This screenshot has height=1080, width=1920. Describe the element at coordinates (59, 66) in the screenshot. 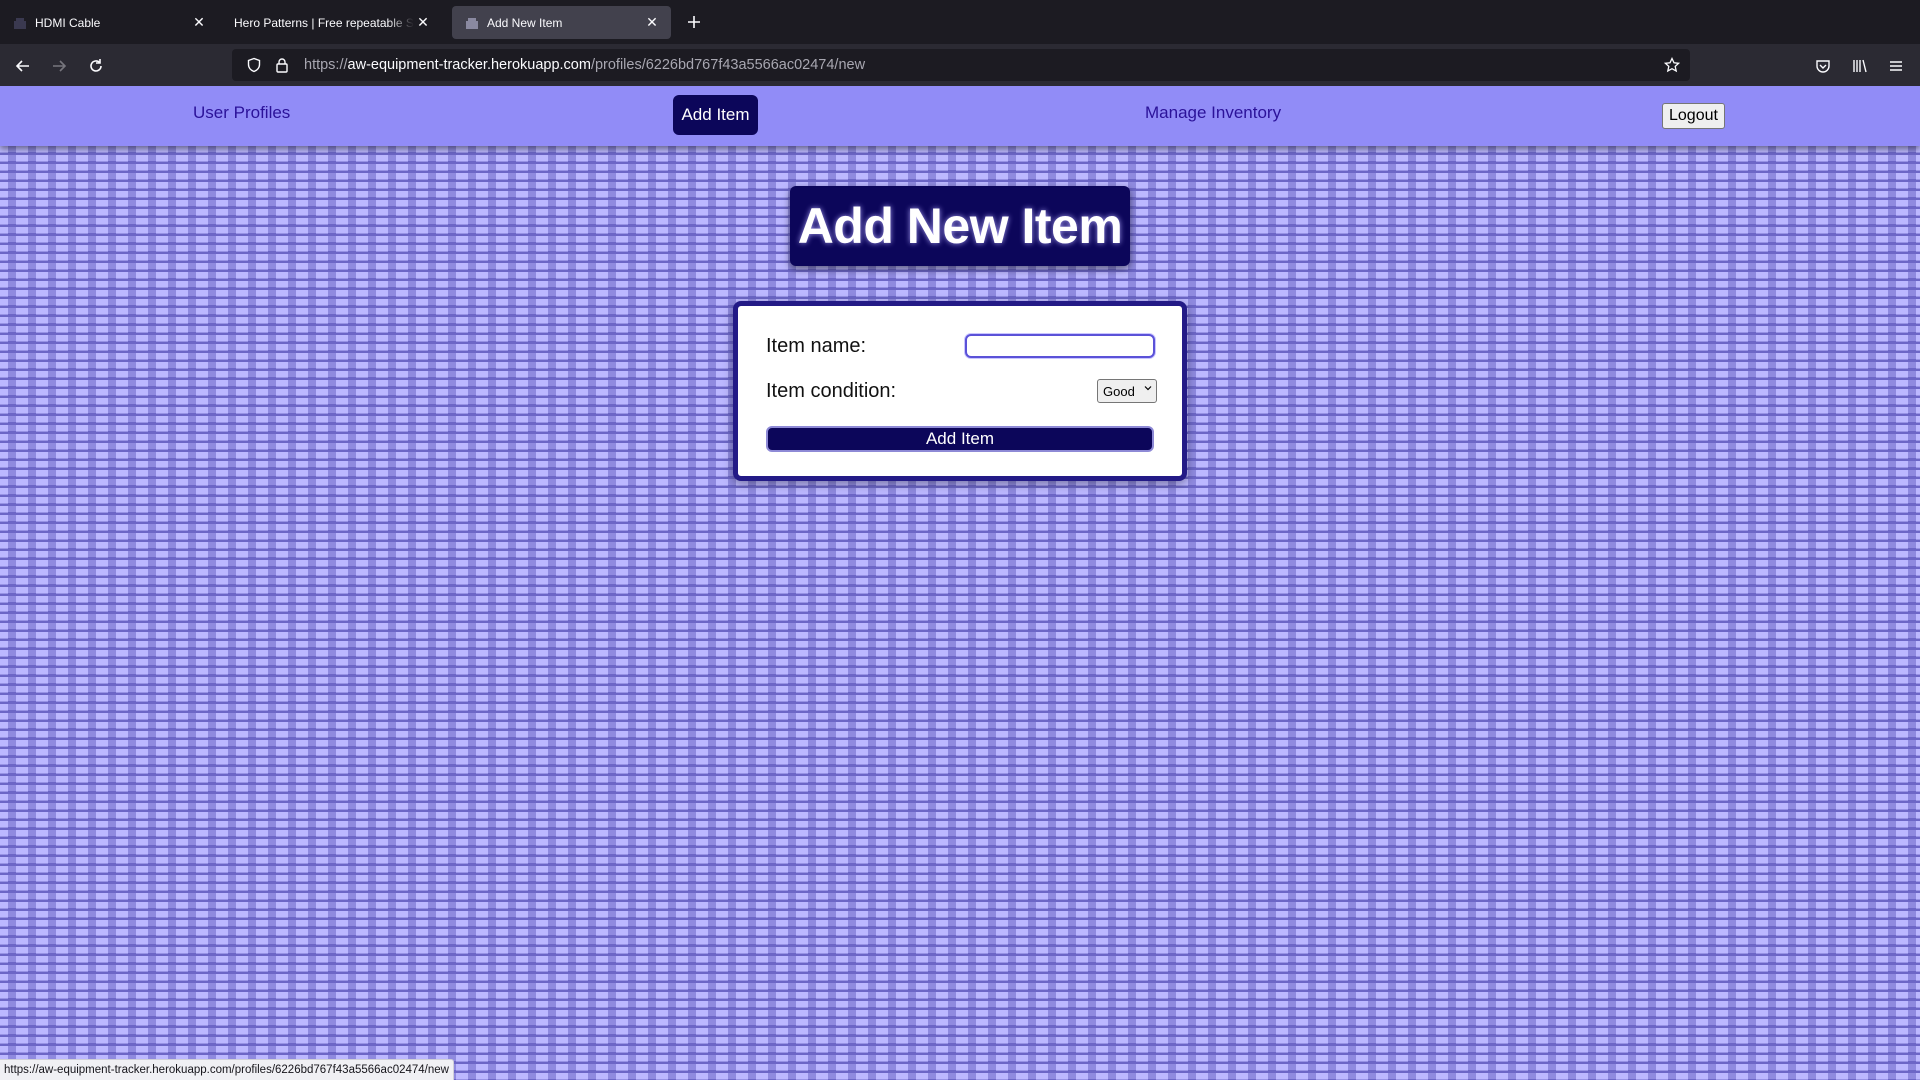

I see `forward-arrow-icon` at that location.